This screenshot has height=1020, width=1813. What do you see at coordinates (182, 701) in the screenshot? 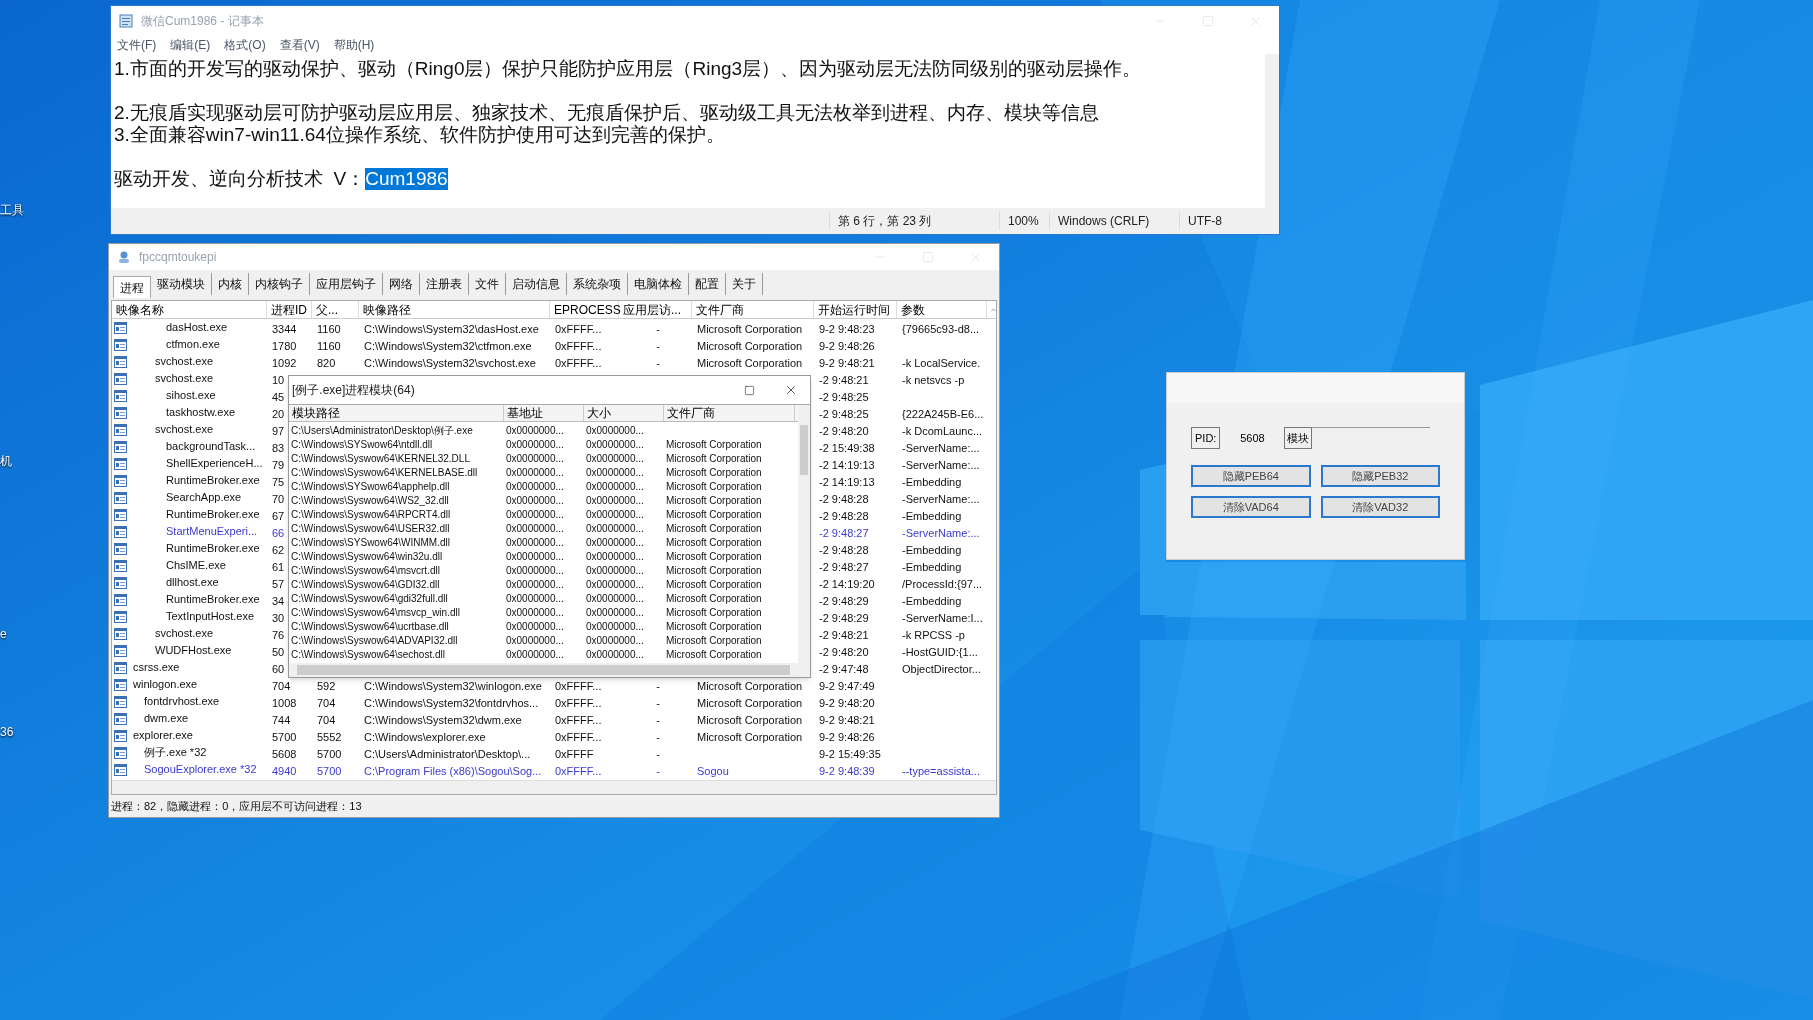
I see `process-name: fontdrvhost.exe` at bounding box center [182, 701].